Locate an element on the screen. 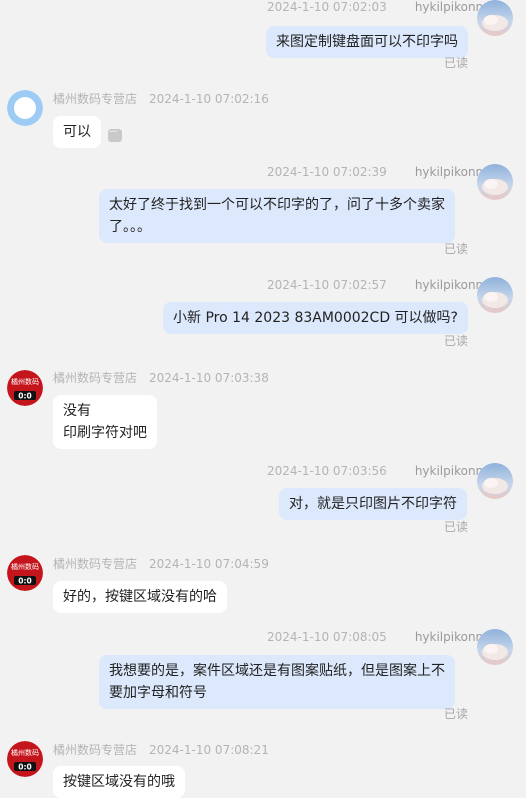 This screenshot has width=526, height=798. message-bubble: 来图定制键盘面可以不印字吗 is located at coordinates (367, 42).